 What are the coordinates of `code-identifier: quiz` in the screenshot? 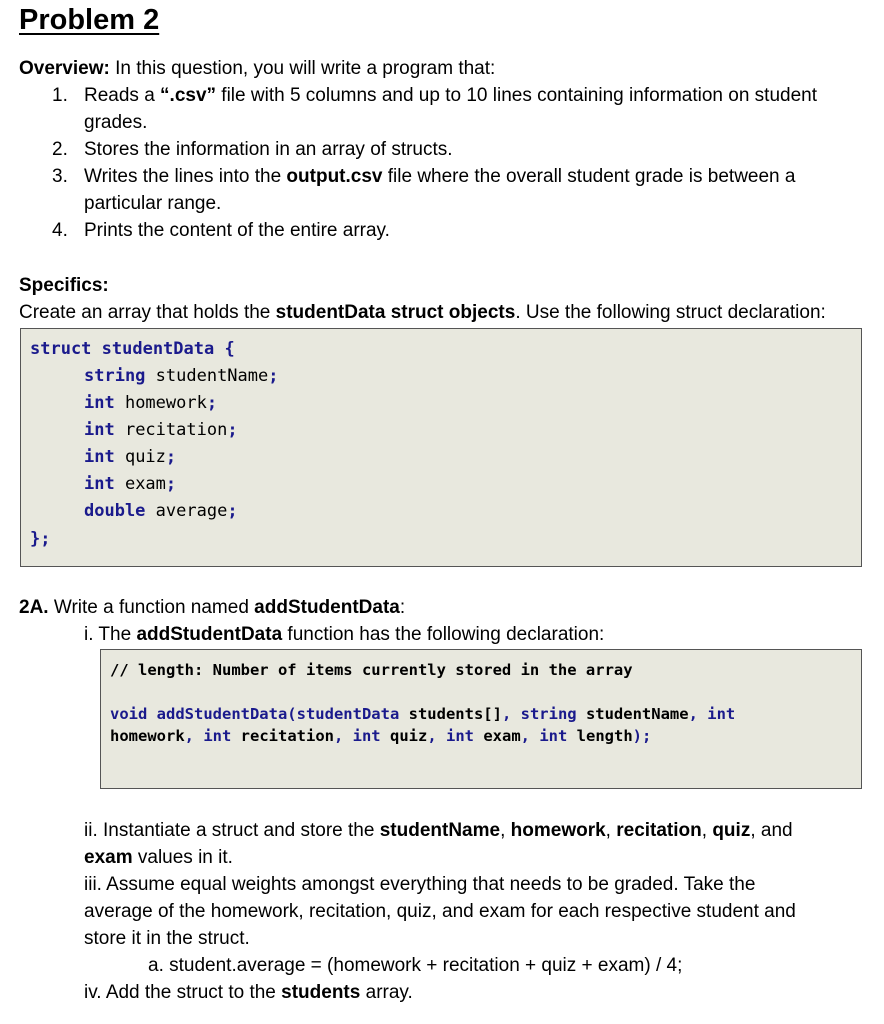 It's located at (404, 736).